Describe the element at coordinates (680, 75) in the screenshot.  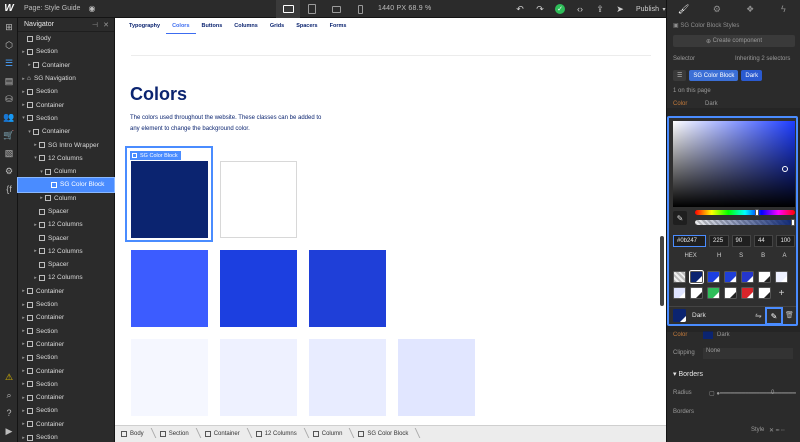
I see `selector-menu-icon: ☰` at that location.